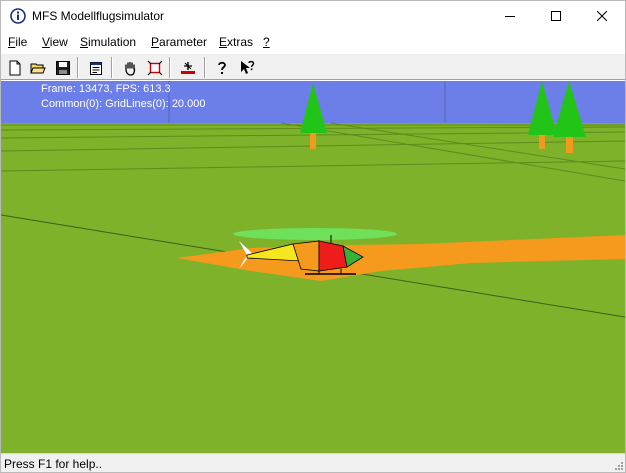 Image resolution: width=626 pixels, height=473 pixels. Describe the element at coordinates (55, 42) in the screenshot. I see `menu-view: View` at that location.